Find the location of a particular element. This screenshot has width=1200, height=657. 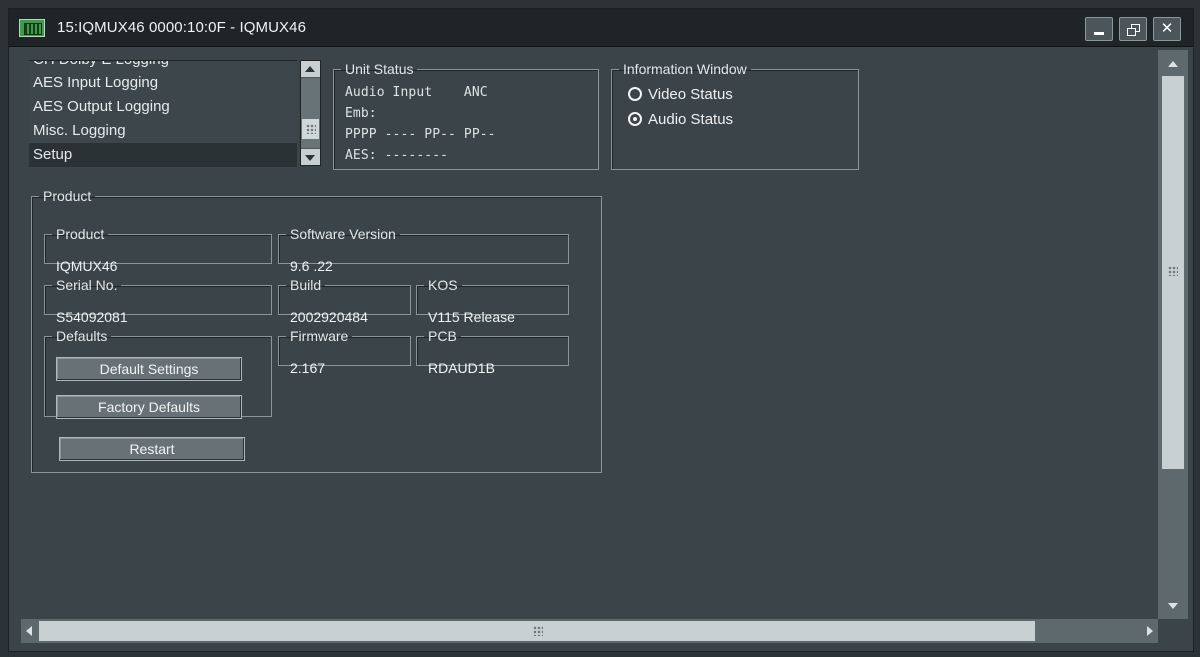

firmware-label: Firmware is located at coordinates (319, 336).